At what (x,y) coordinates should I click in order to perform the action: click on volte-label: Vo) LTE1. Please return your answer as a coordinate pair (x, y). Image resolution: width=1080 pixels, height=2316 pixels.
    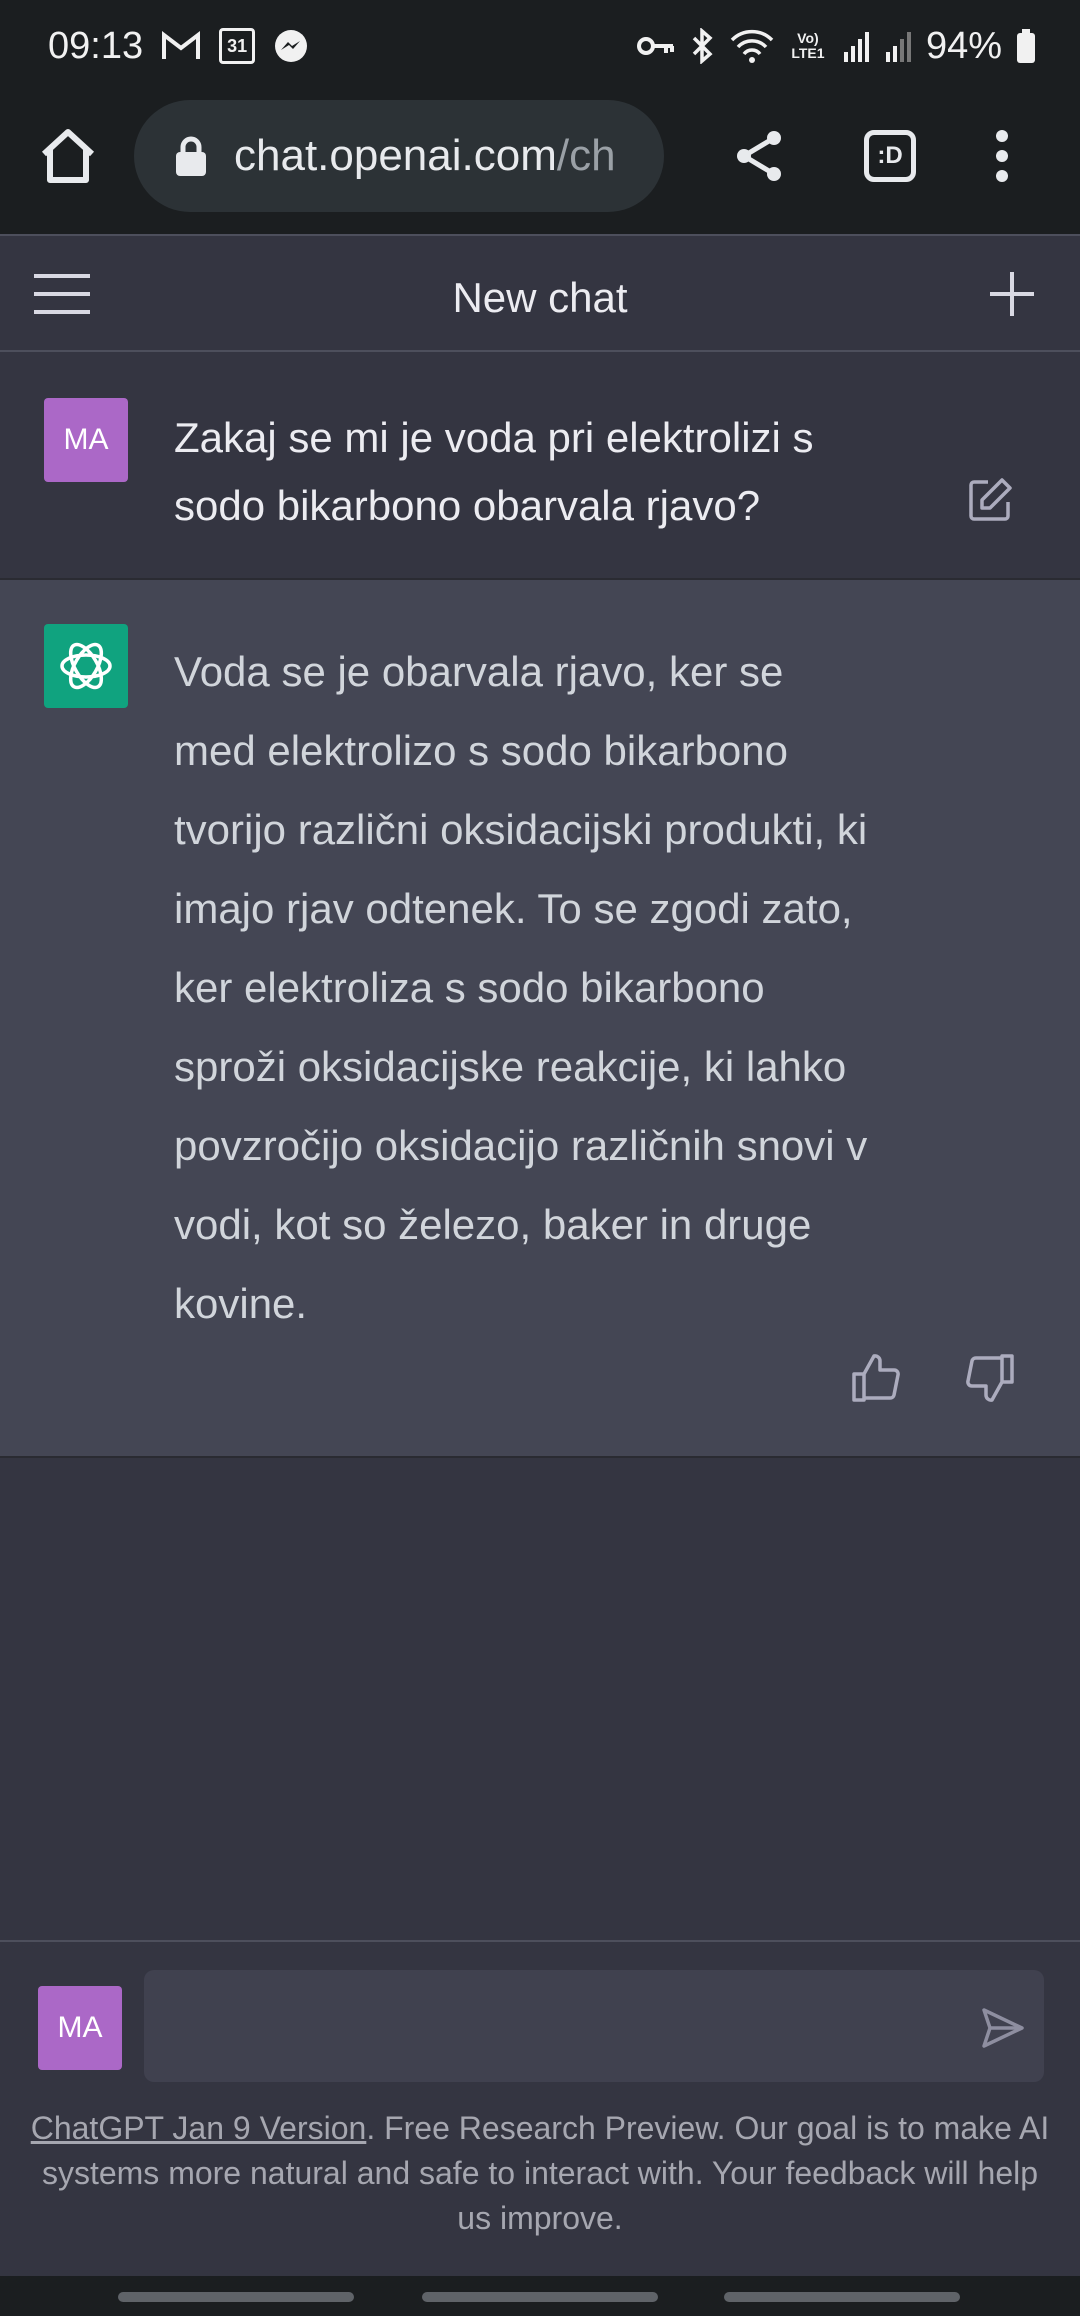
    Looking at the image, I should click on (808, 45).